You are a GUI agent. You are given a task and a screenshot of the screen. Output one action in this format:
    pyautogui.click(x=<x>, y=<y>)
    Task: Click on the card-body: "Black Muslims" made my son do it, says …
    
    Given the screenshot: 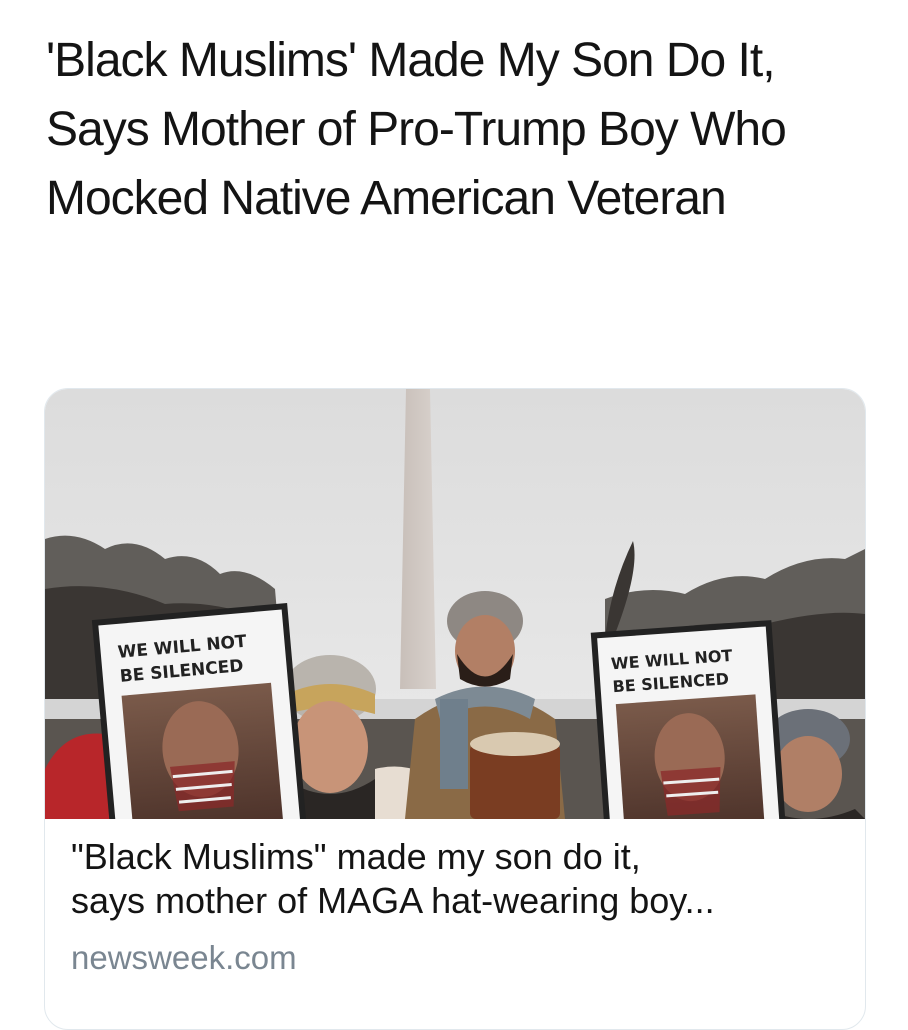 What is the action you would take?
    pyautogui.click(x=455, y=906)
    